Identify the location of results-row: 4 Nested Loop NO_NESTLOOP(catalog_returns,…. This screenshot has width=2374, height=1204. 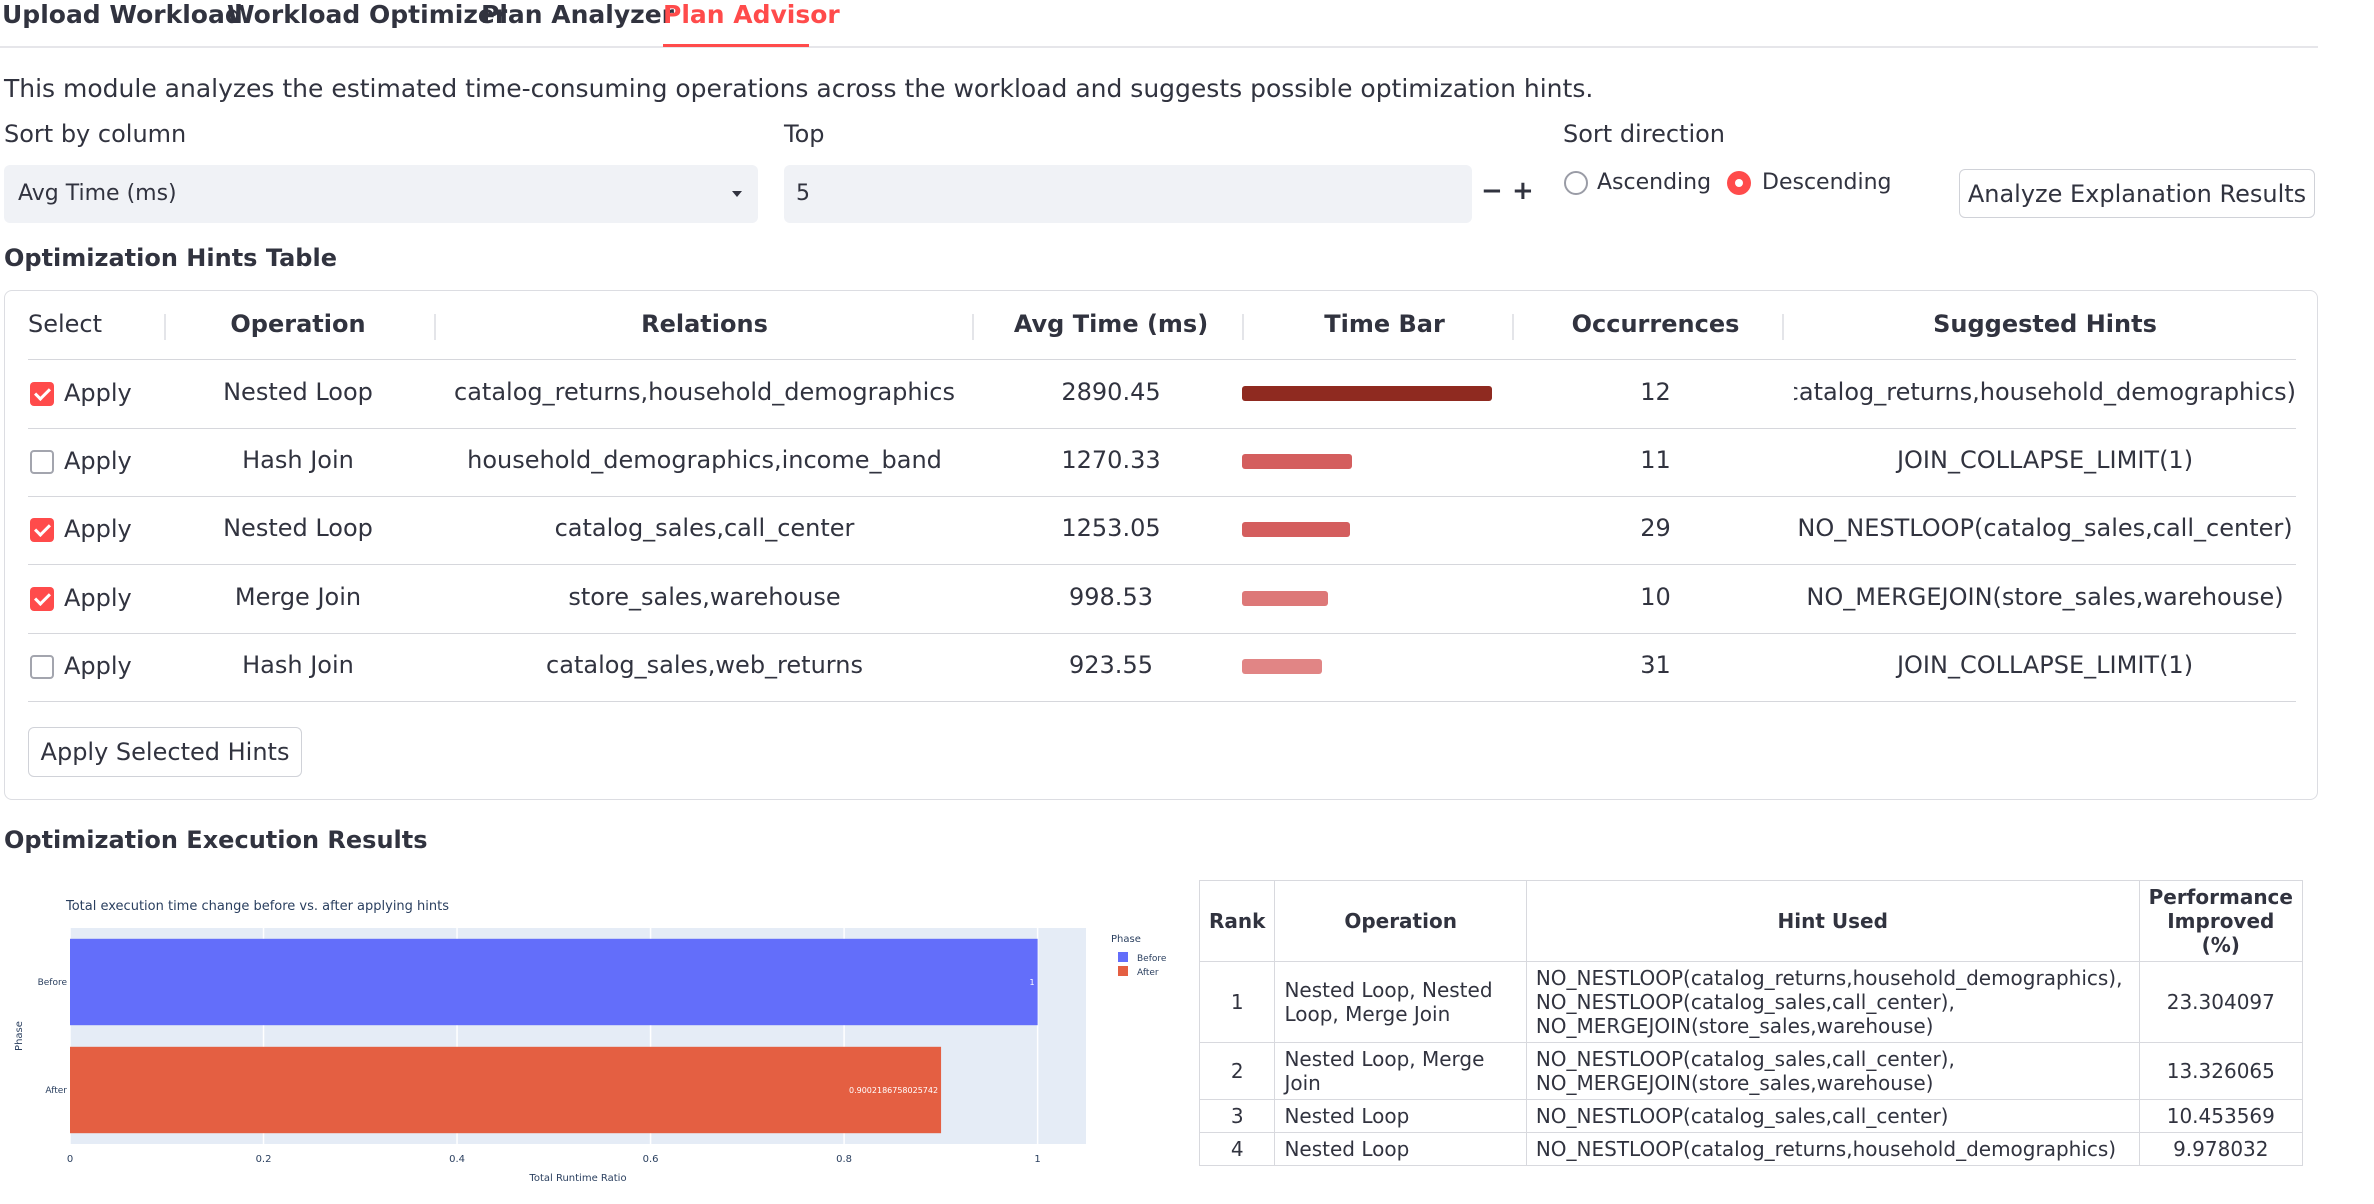
(1751, 1149).